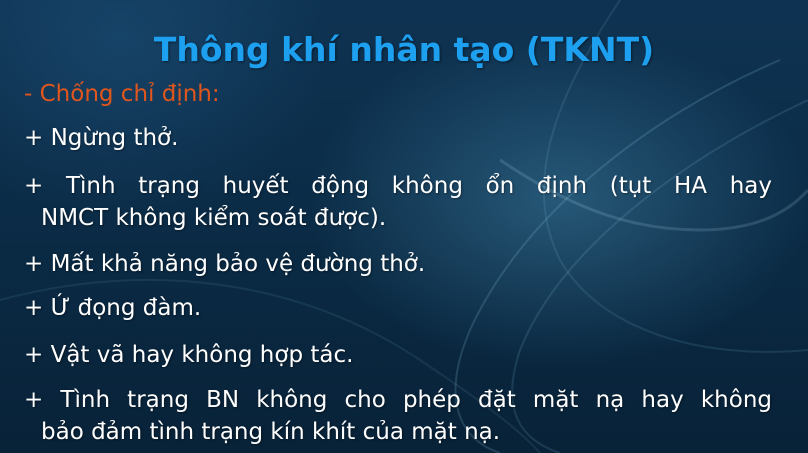 The height and width of the screenshot is (453, 808). Describe the element at coordinates (189, 355) in the screenshot. I see `list-item-line: + Vật vã hay không hợp tác.` at that location.